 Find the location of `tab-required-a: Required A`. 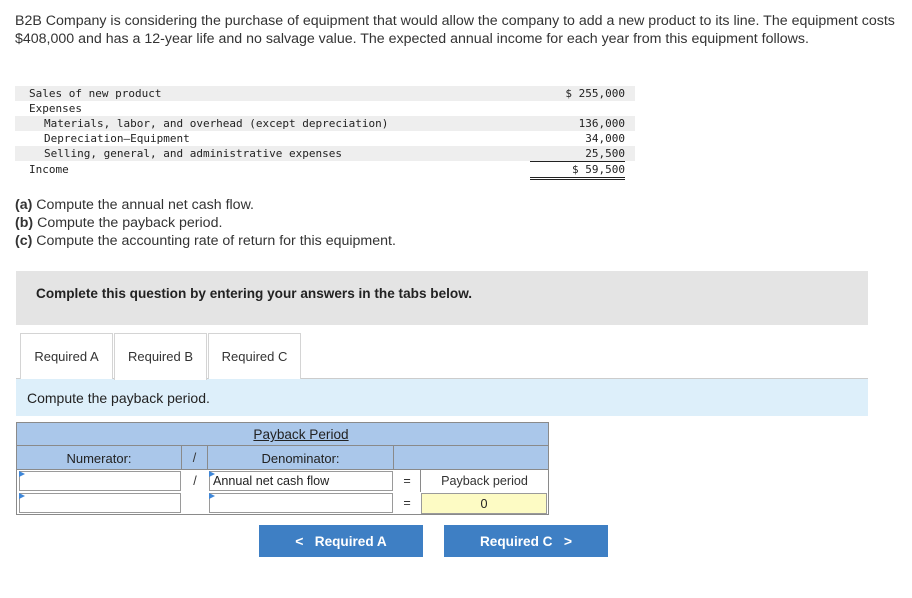

tab-required-a: Required A is located at coordinates (66, 356).